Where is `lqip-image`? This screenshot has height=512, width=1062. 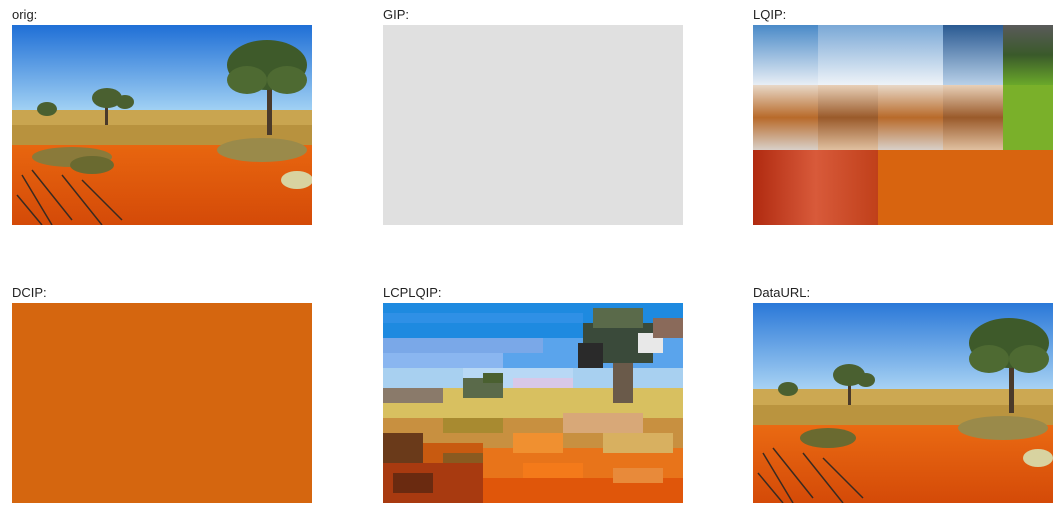 lqip-image is located at coordinates (903, 125).